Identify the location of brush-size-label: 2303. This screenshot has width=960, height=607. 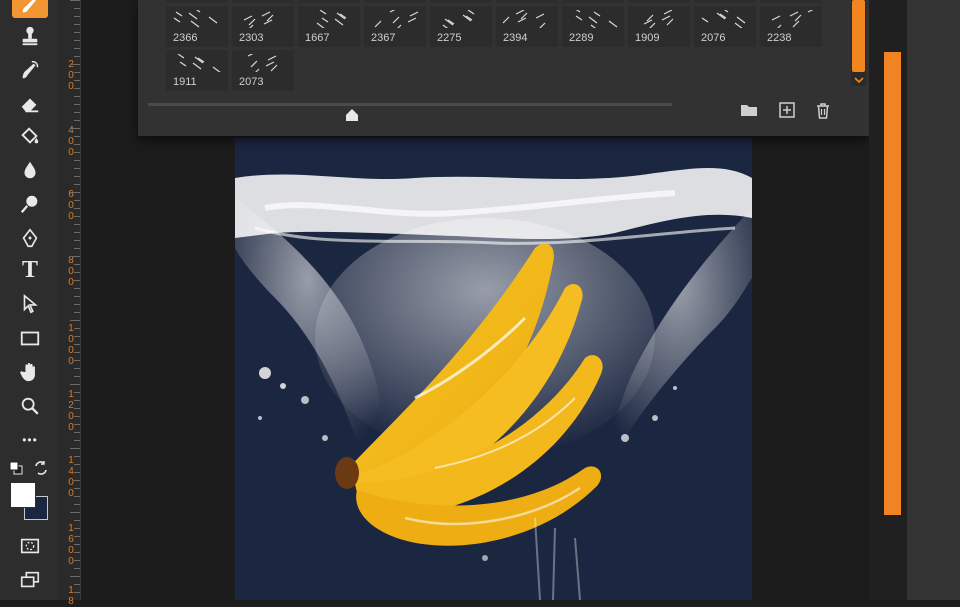
(251, 38).